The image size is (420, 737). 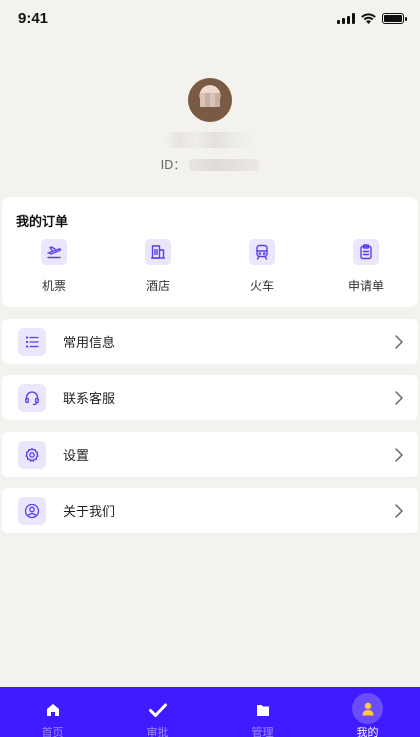 I want to click on my-orders-card: 我的订单 机票 酒店 火车 申请单, so click(x=210, y=252).